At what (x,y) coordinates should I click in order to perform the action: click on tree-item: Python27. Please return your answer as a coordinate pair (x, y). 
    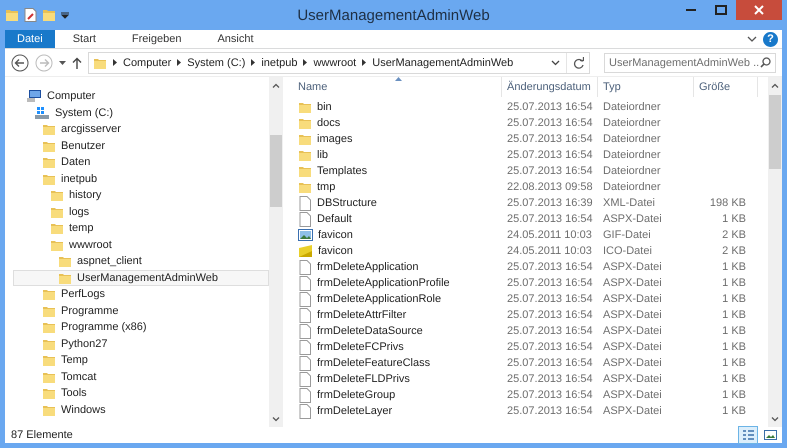
    Looking at the image, I should click on (141, 344).